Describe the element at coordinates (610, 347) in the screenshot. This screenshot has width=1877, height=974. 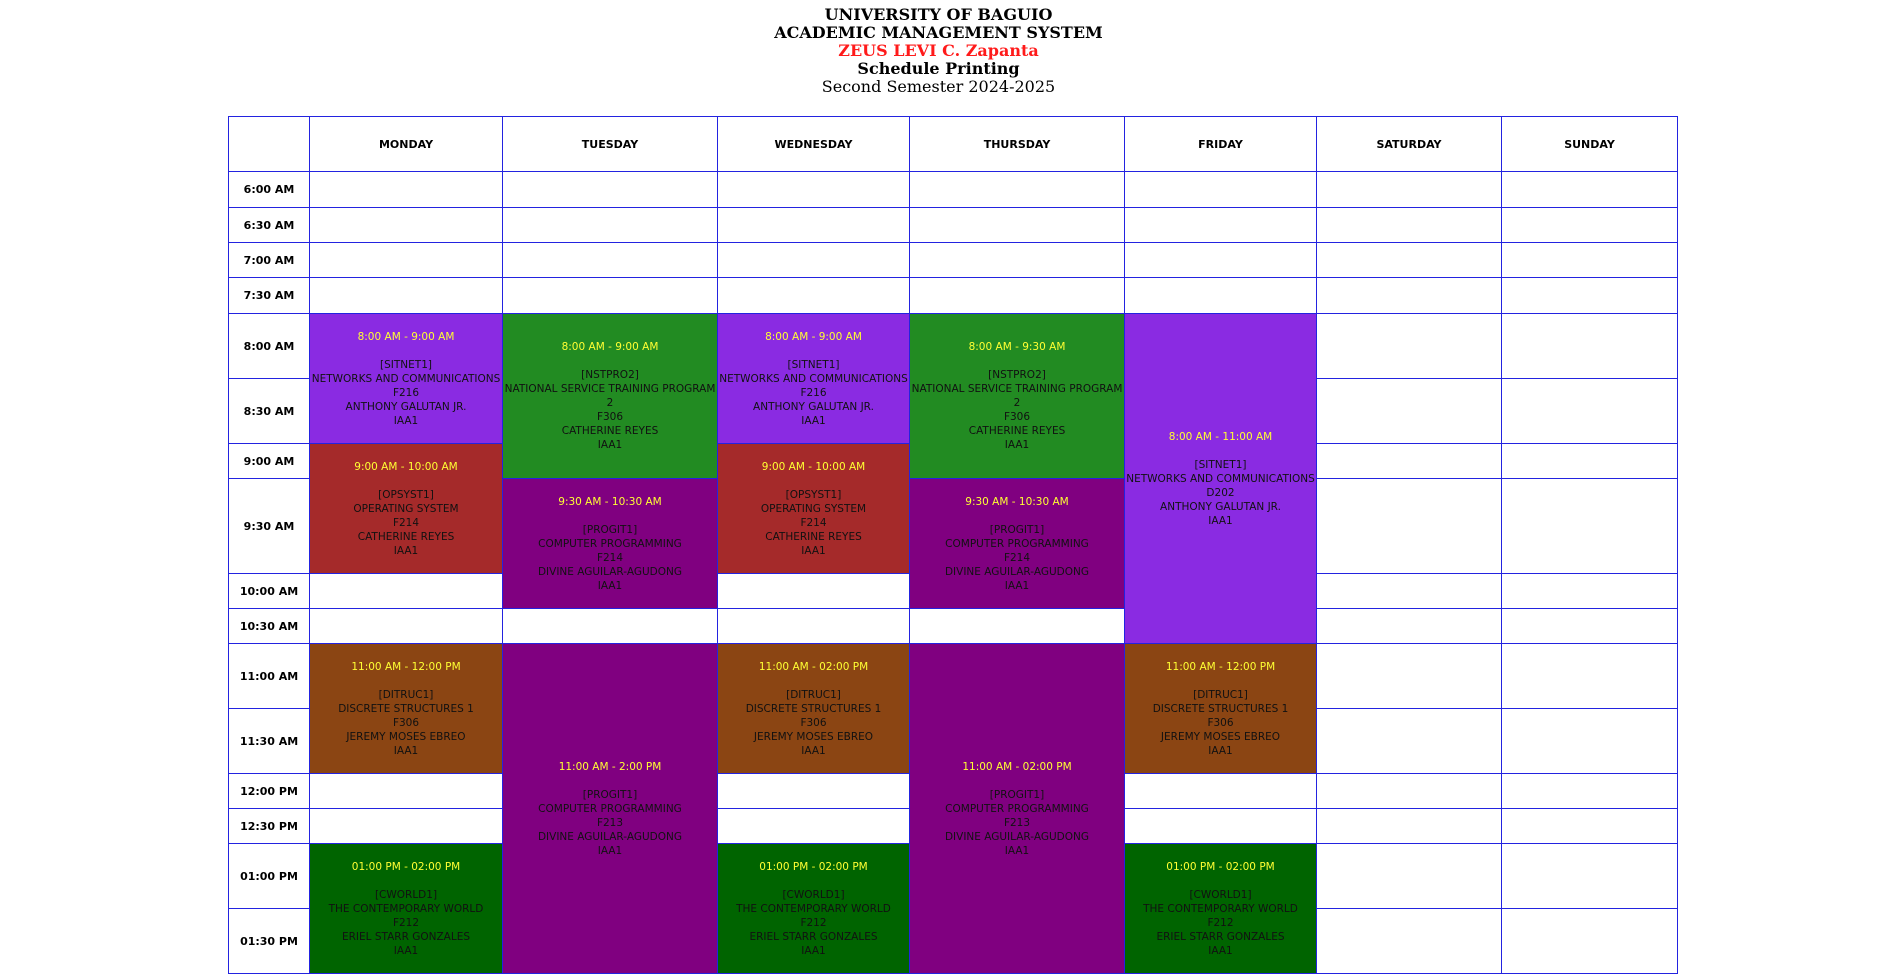
I see `class-time: 8:00 AM - 9:00 AM` at that location.